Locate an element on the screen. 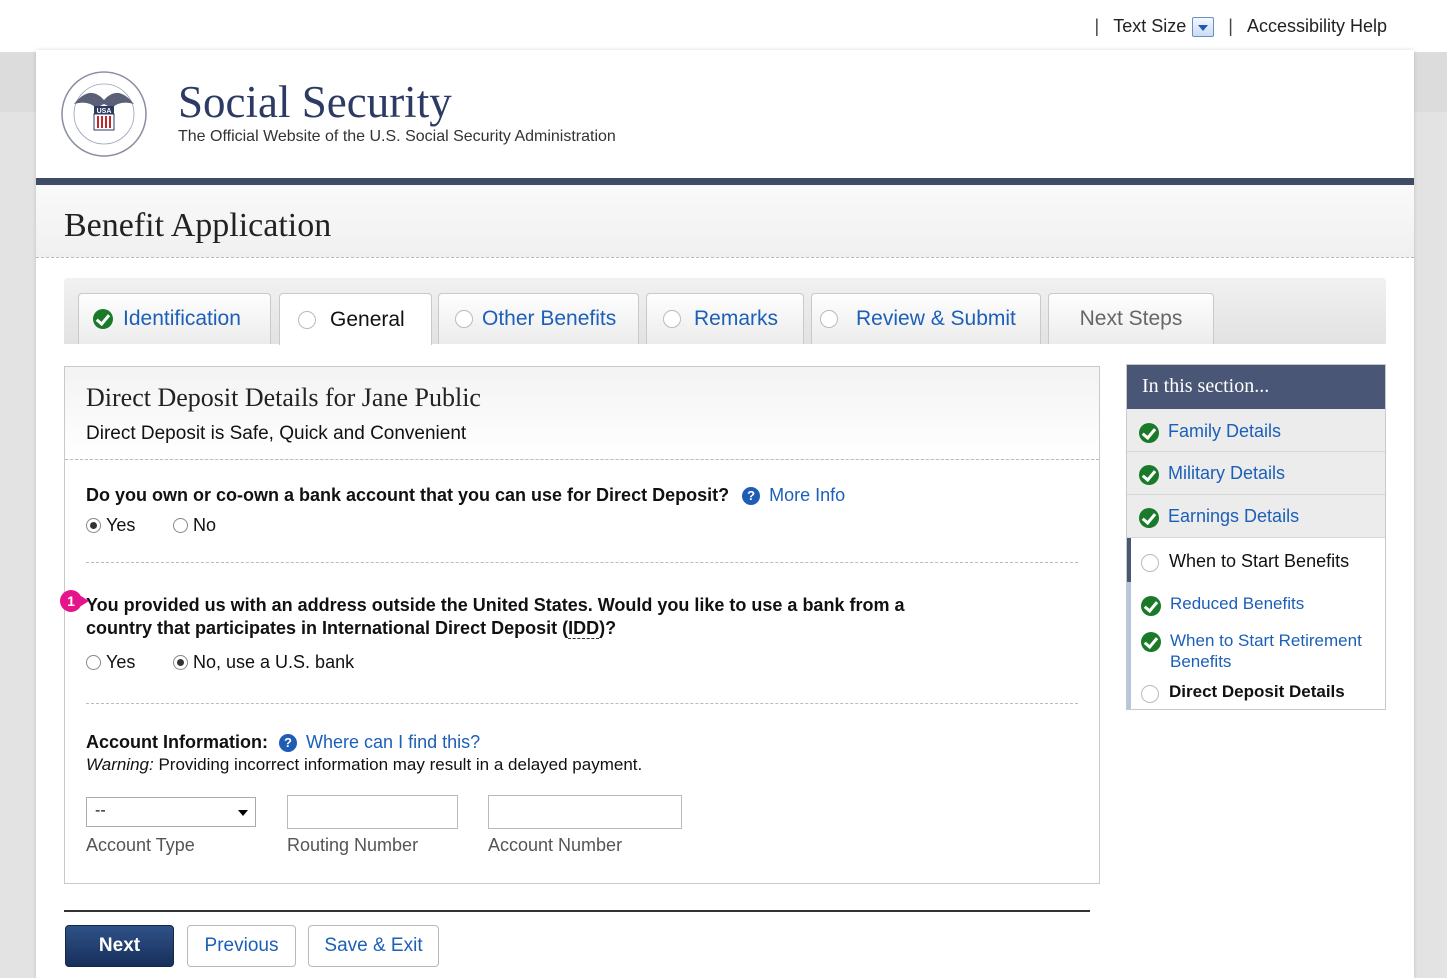 This screenshot has height=978, width=1447. sidebar-item-earnings-details: Earnings Details is located at coordinates (1256, 516).